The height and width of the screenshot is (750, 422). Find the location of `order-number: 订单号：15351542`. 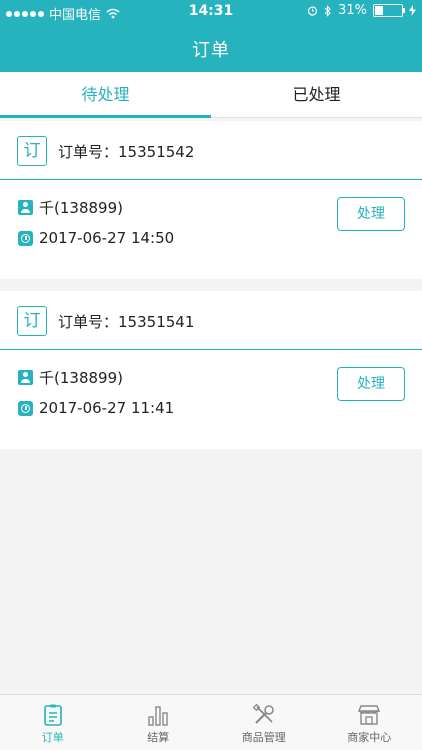

order-number: 订单号：15351542 is located at coordinates (126, 151).